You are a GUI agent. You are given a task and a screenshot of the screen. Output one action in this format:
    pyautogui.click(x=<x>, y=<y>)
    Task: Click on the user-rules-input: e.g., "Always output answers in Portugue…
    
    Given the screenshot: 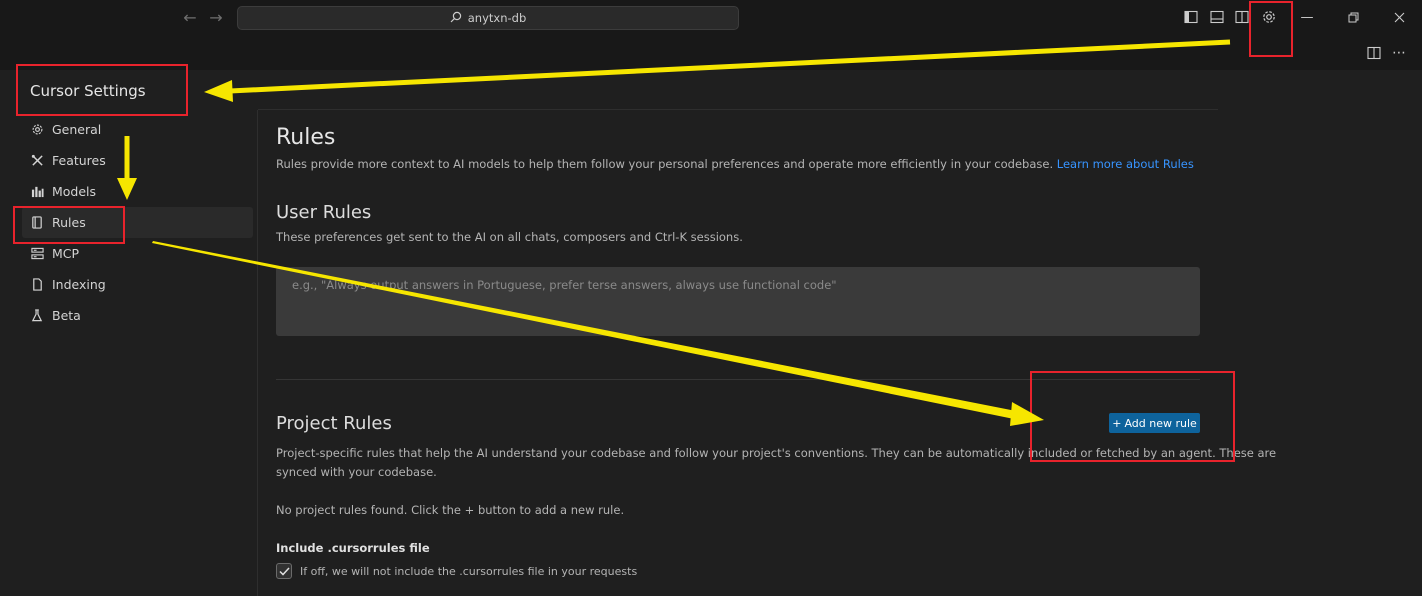 What is the action you would take?
    pyautogui.click(x=738, y=301)
    